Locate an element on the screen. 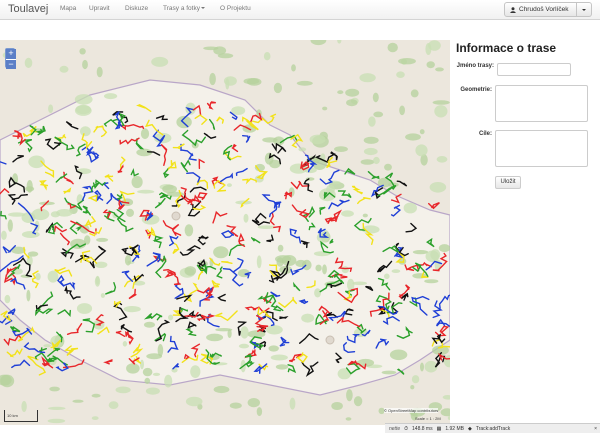 The height and width of the screenshot is (433, 600). name-field is located at coordinates (534, 69).